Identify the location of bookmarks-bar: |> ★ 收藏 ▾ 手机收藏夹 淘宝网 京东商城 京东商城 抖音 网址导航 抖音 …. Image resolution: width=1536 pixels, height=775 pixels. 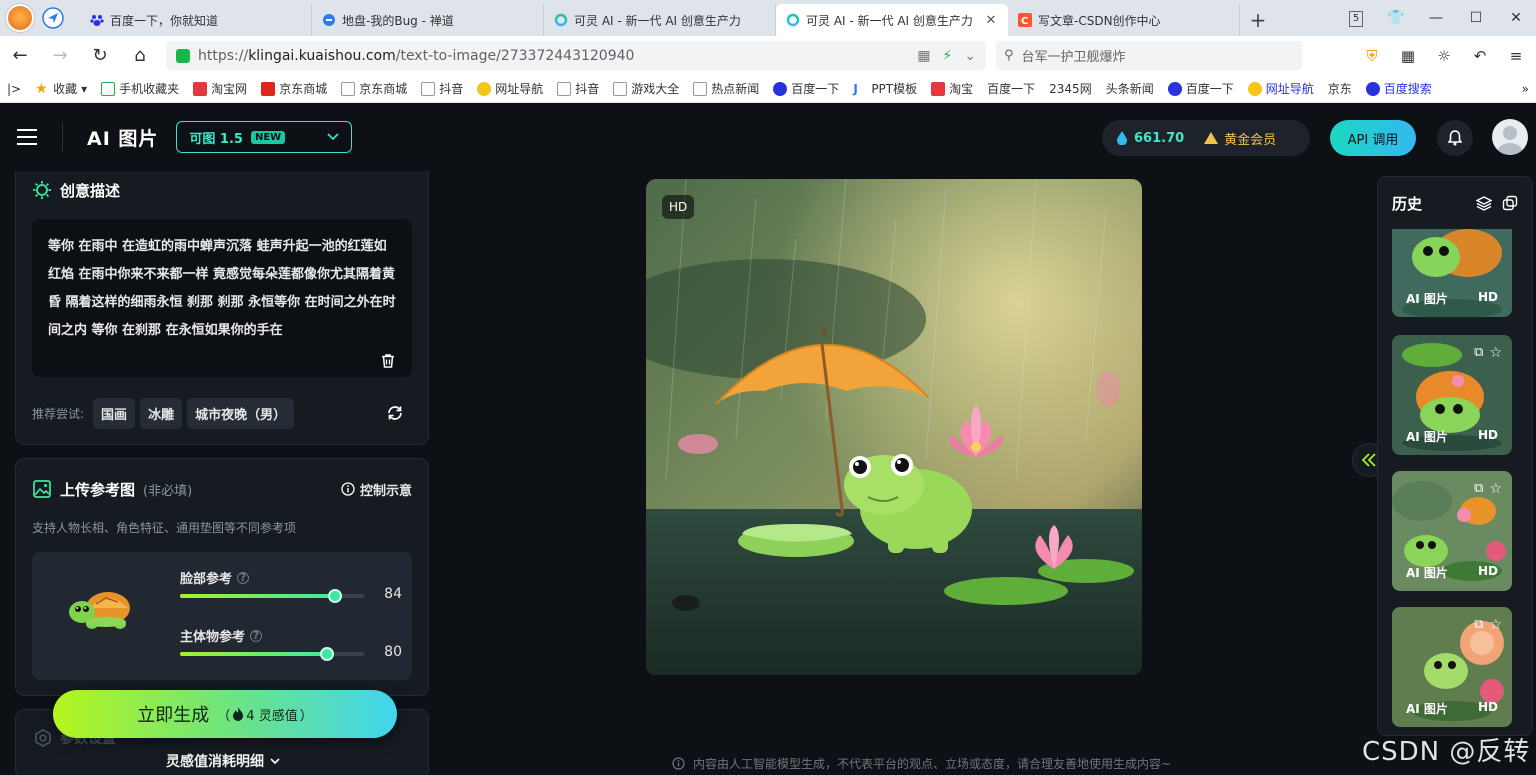
(768, 89).